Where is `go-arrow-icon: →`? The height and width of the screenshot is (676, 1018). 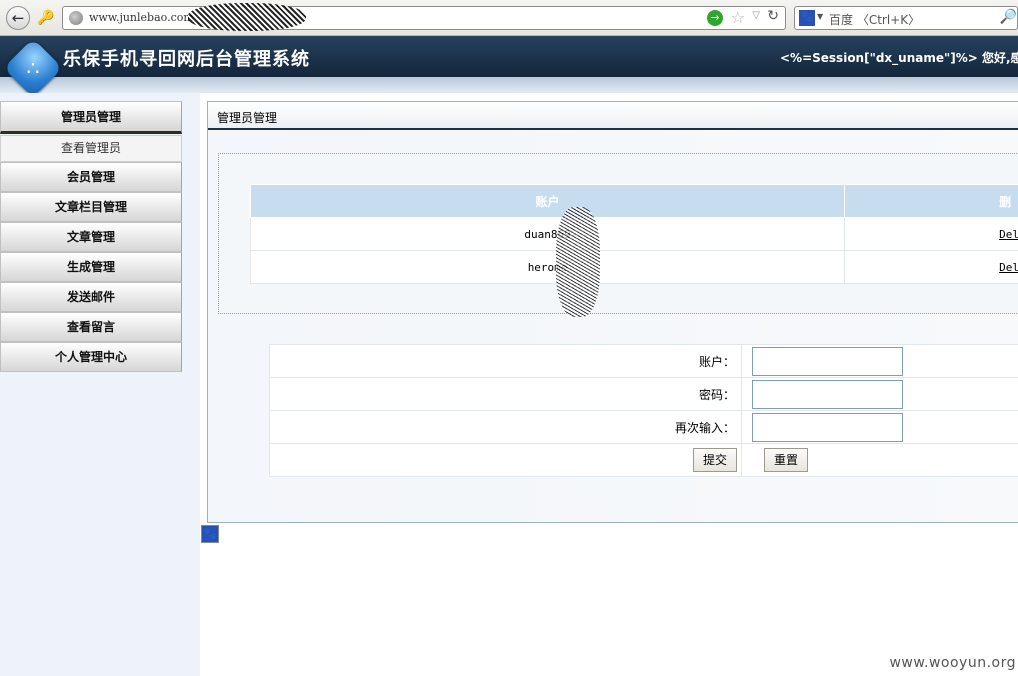 go-arrow-icon: → is located at coordinates (715, 18).